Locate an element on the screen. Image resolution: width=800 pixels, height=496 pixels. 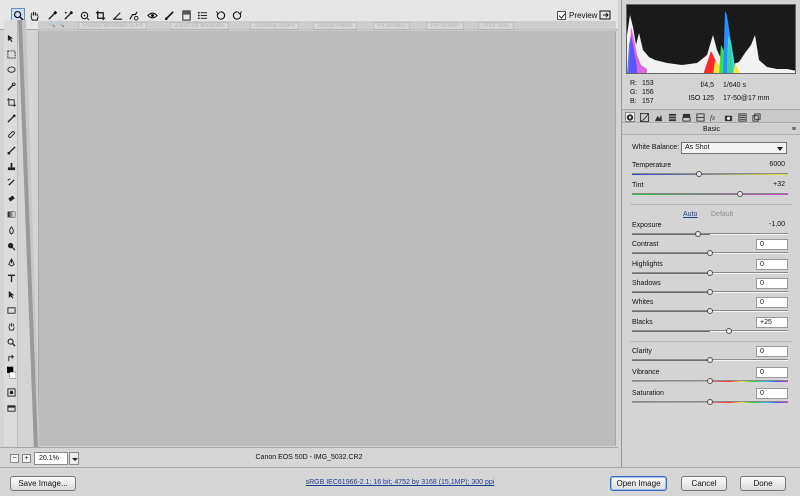
aperture: f/4,5 is located at coordinates (707, 85).